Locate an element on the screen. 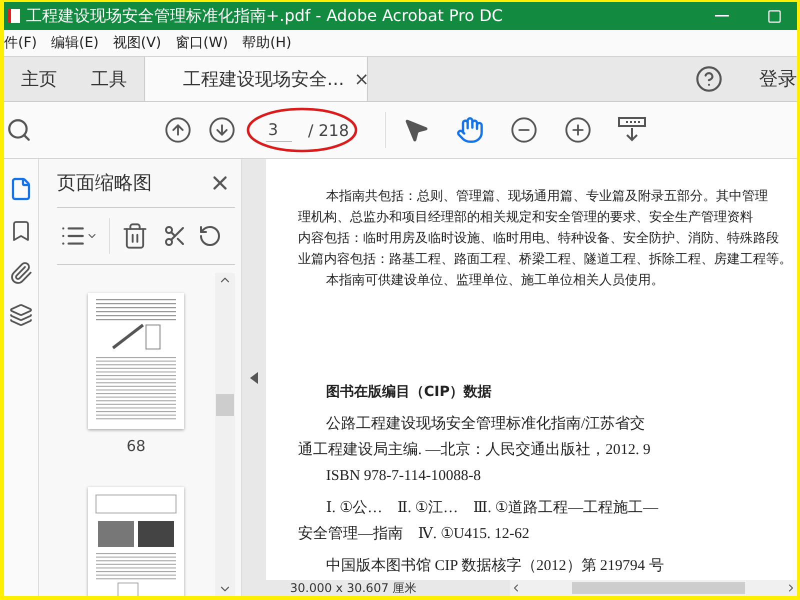  menu-item: 编辑(E) is located at coordinates (74, 43).